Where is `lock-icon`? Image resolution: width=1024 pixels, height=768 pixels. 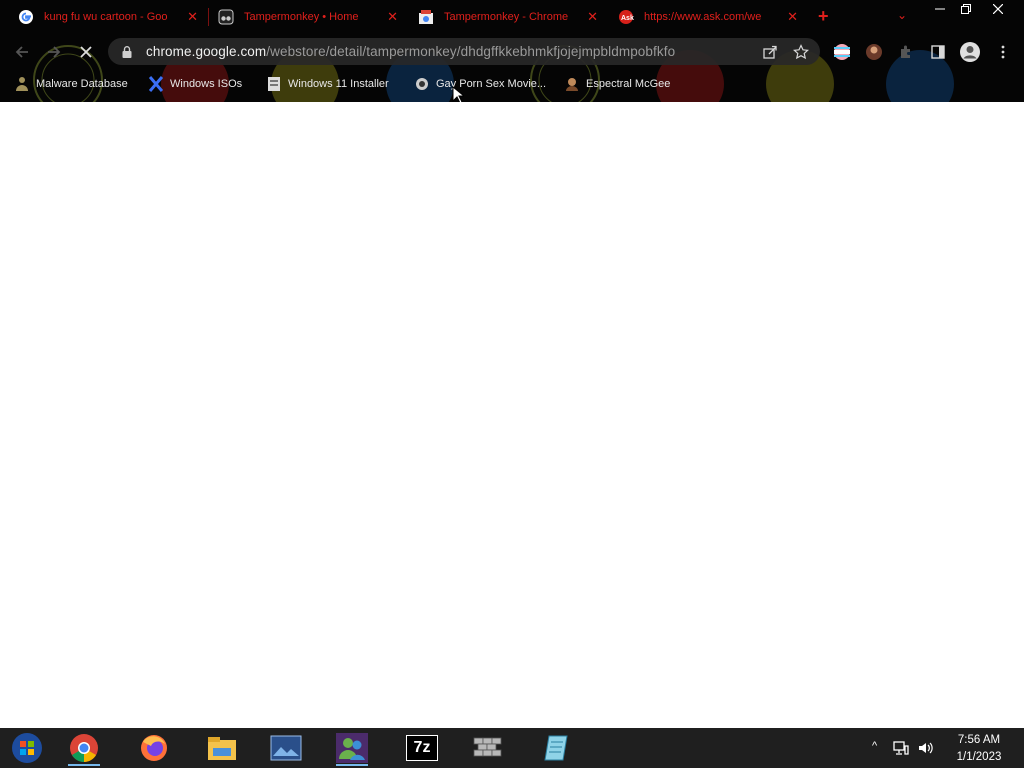 lock-icon is located at coordinates (127, 52).